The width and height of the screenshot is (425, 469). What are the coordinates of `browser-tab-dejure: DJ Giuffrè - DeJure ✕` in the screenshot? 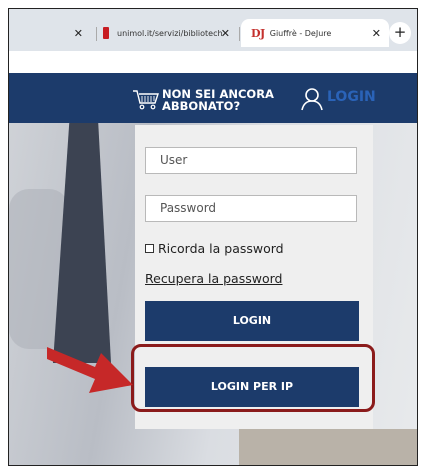 It's located at (315, 33).